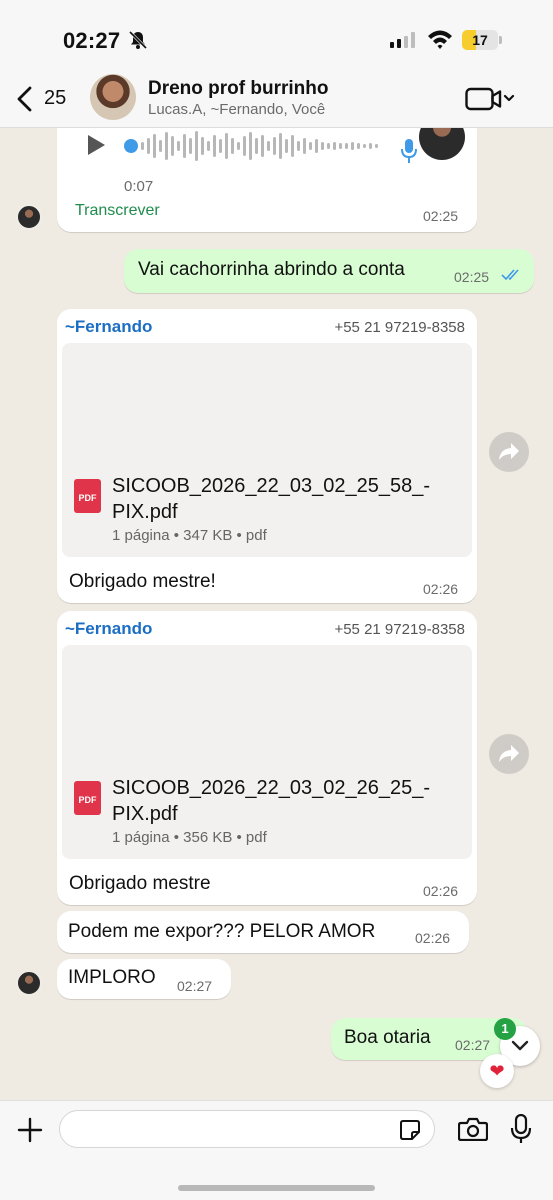  I want to click on audio-duration: 0:07, so click(139, 186).